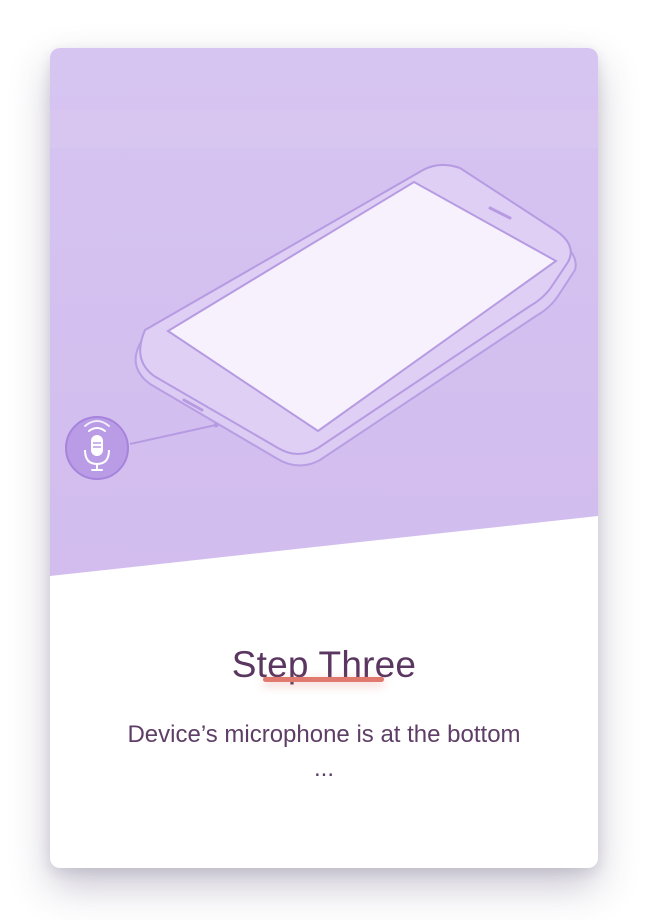  Describe the element at coordinates (97, 448) in the screenshot. I see `microphone-icon` at that location.